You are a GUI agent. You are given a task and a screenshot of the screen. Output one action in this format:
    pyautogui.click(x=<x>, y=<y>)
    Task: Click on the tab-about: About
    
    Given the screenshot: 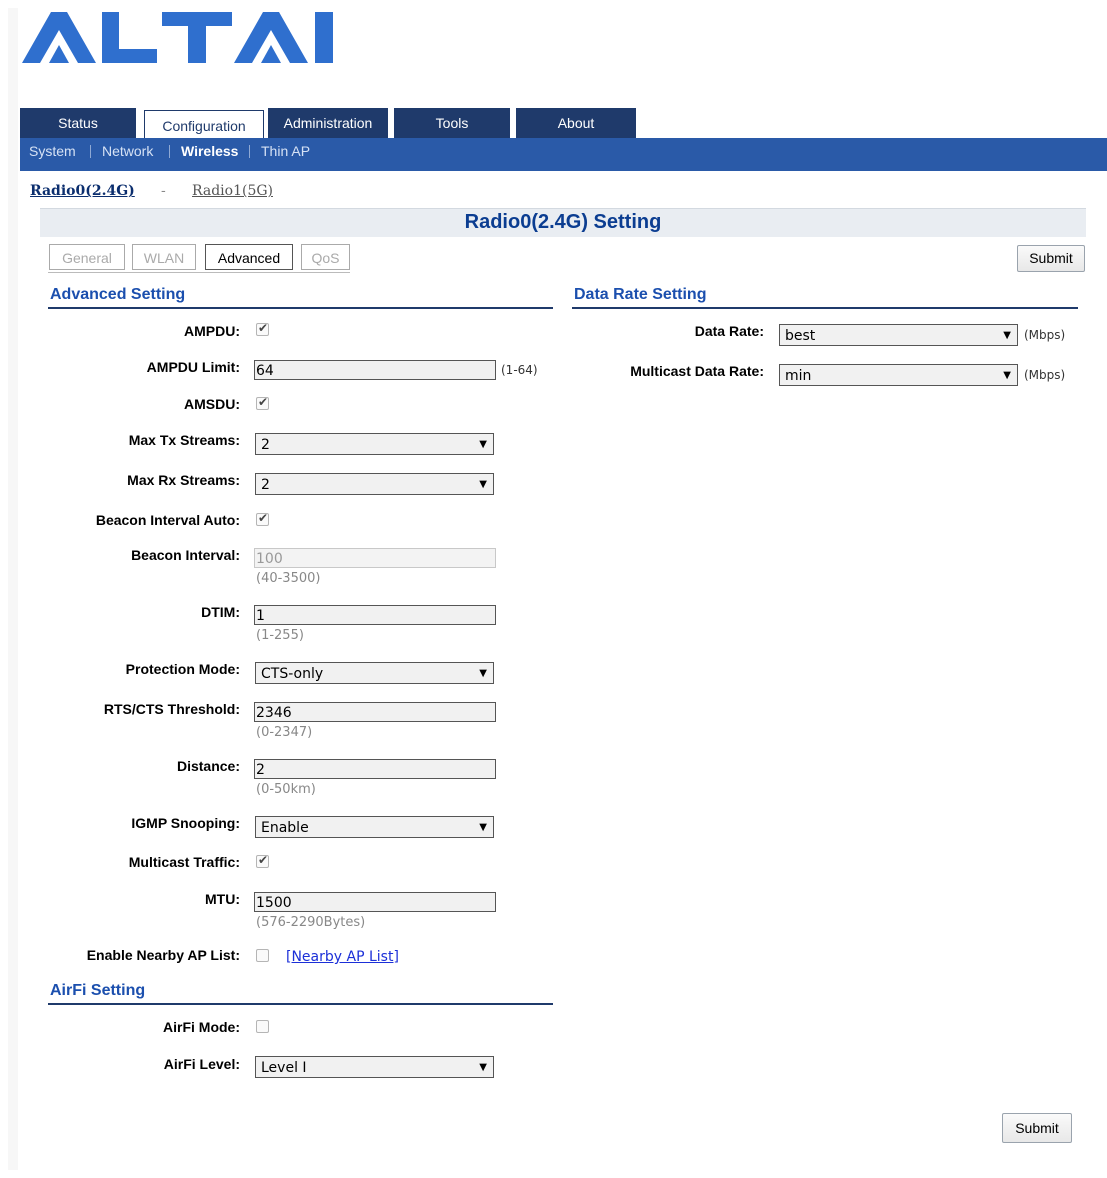 What is the action you would take?
    pyautogui.click(x=576, y=123)
    